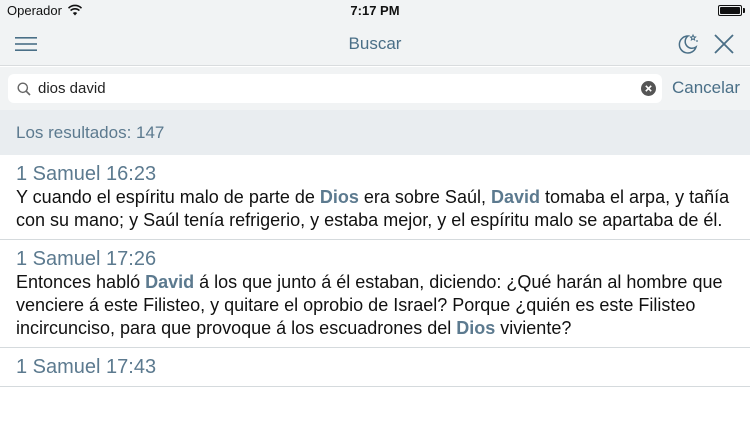 The width and height of the screenshot is (750, 422). Describe the element at coordinates (90, 132) in the screenshot. I see `results-count: Los resultados: 147` at that location.